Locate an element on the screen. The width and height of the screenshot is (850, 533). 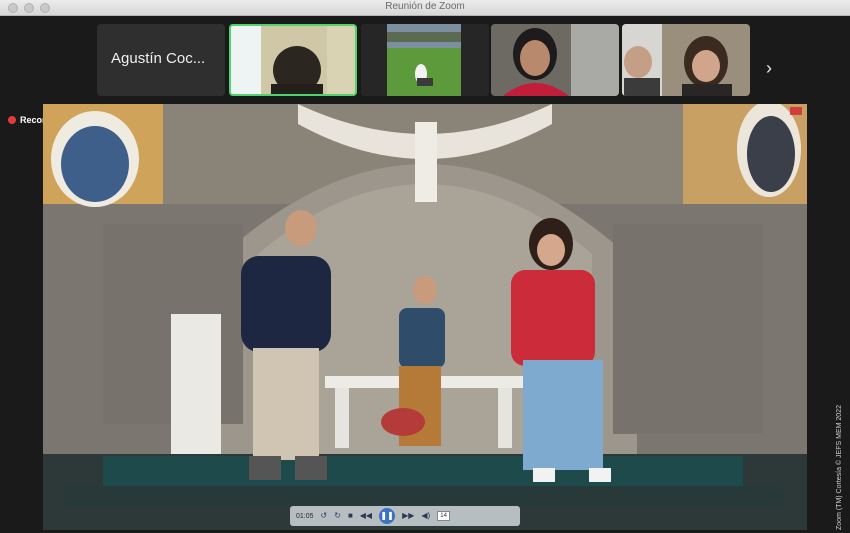
stop-icon: ■ is located at coordinates (350, 516).